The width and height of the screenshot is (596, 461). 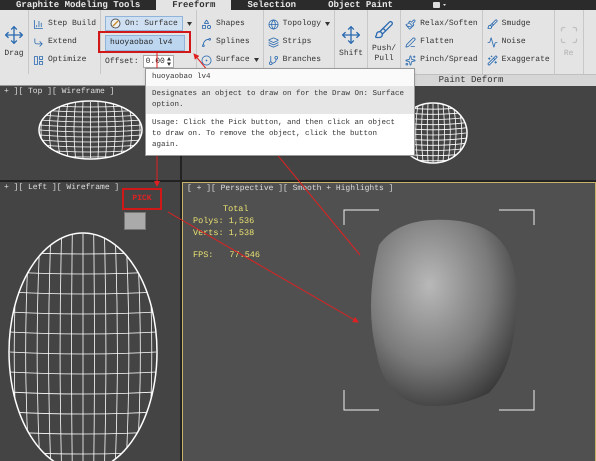 I want to click on offset-label: Offset:, so click(x=122, y=62).